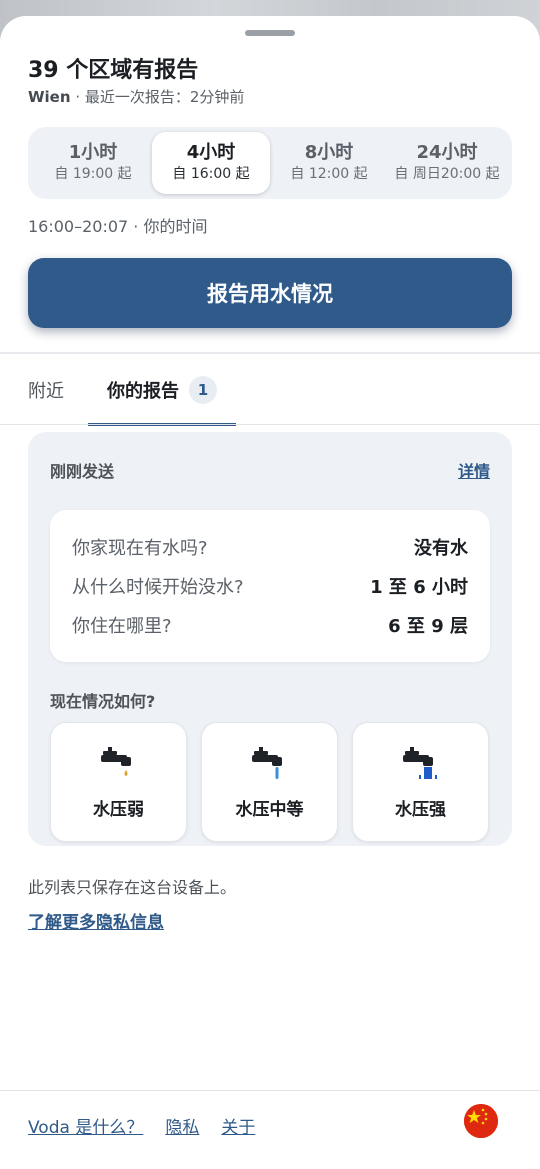 The width and height of the screenshot is (540, 1169). What do you see at coordinates (270, 1090) in the screenshot?
I see `footer-divider` at bounding box center [270, 1090].